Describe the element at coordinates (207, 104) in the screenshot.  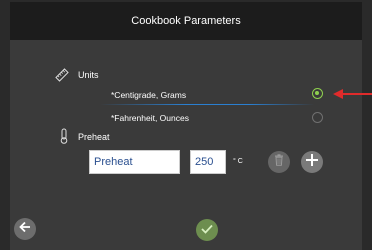
I see `selection-underline` at that location.